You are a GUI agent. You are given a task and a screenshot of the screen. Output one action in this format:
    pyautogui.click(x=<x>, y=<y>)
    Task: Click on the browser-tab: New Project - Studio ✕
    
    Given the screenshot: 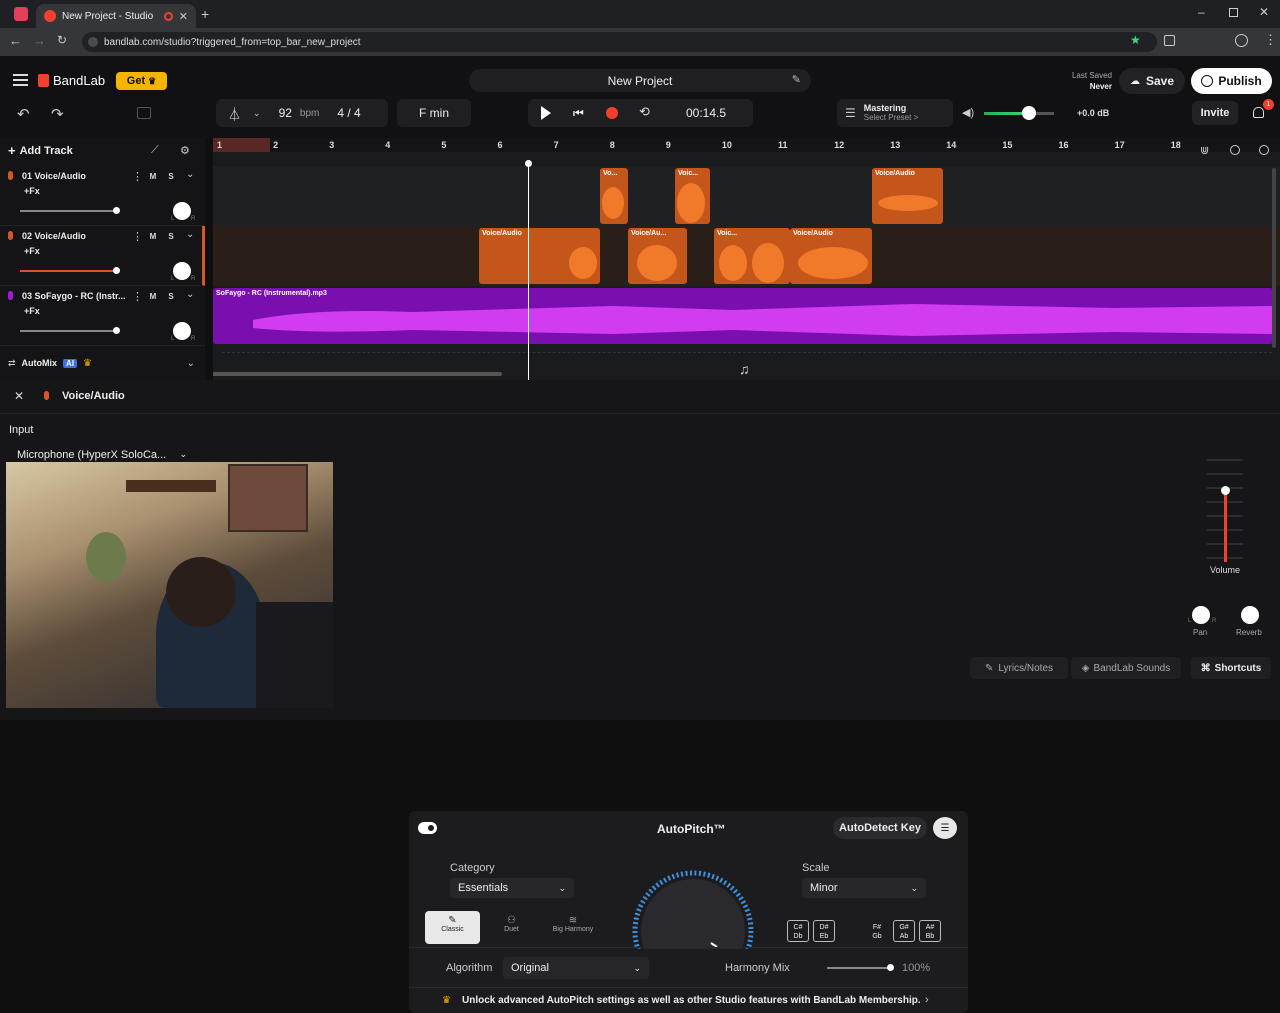 What is the action you would take?
    pyautogui.click(x=116, y=16)
    